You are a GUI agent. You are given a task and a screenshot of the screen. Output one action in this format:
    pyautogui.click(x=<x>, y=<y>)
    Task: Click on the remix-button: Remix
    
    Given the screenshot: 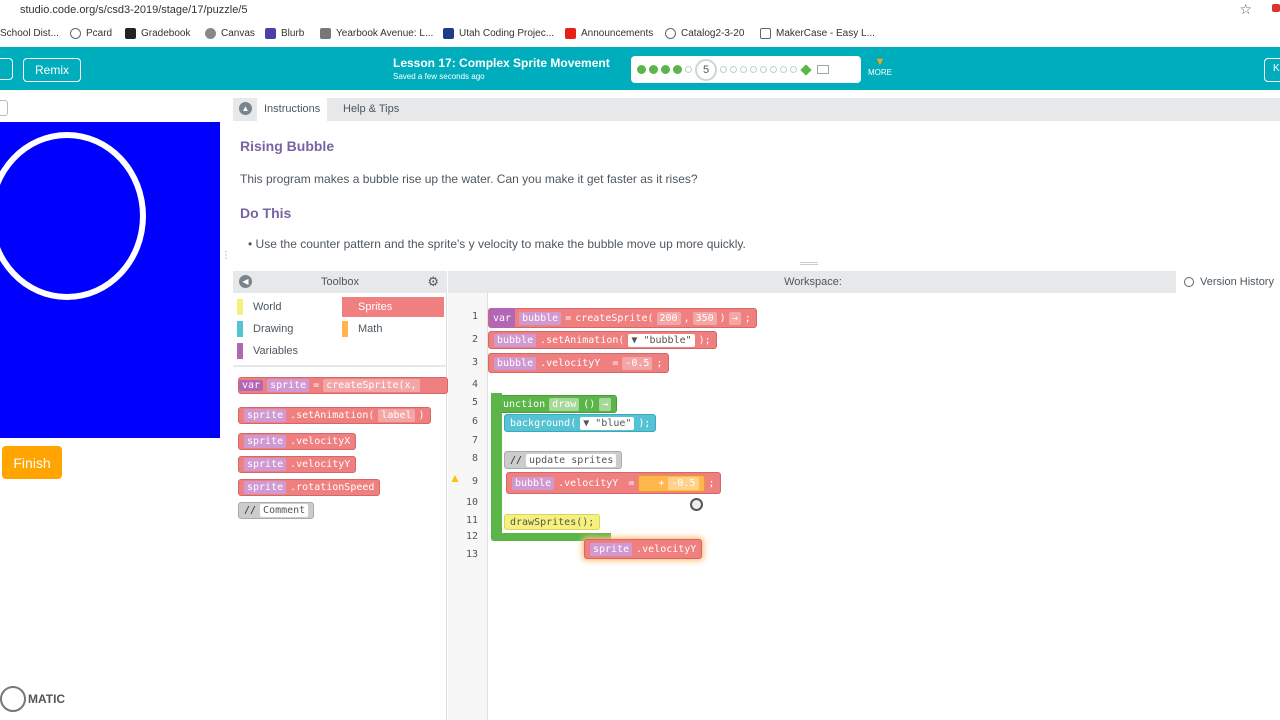 What is the action you would take?
    pyautogui.click(x=52, y=70)
    